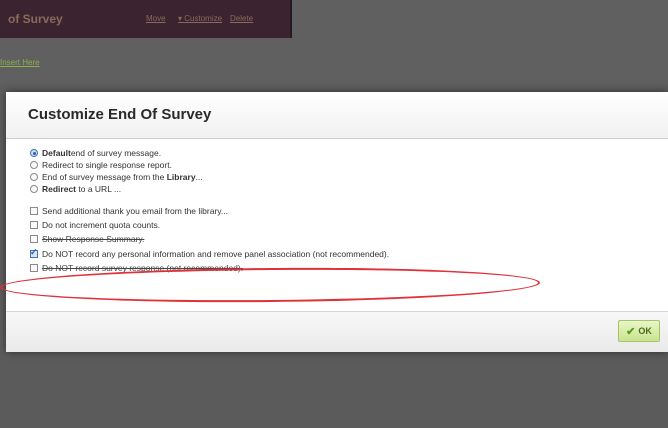 This screenshot has width=668, height=428. I want to click on radio-redirect-report: Redirect to single response report., so click(101, 165).